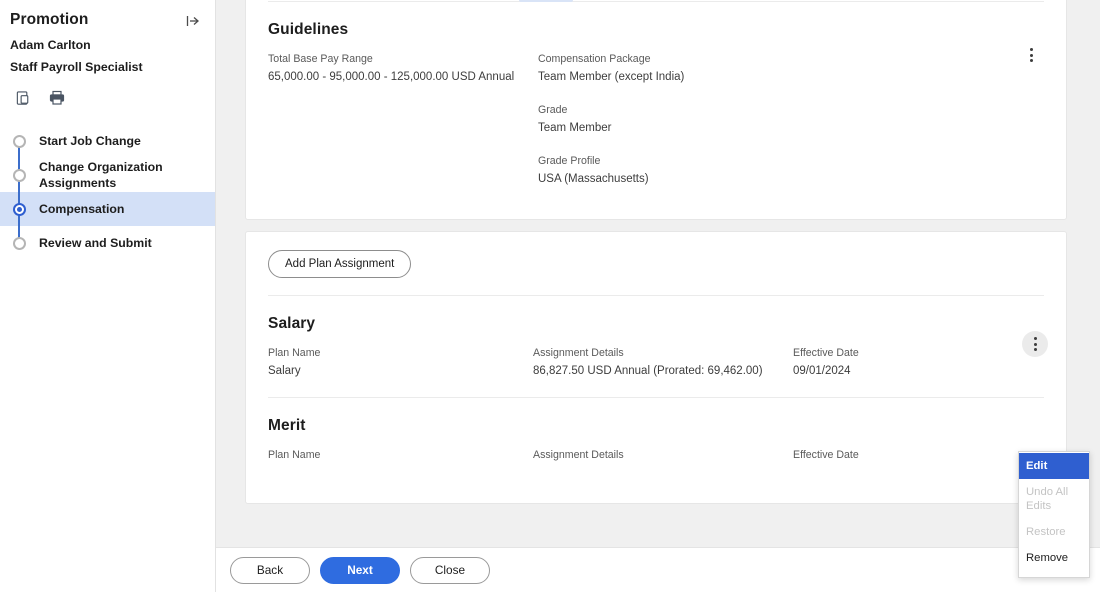 Image resolution: width=1100 pixels, height=592 pixels. What do you see at coordinates (593, 179) in the screenshot?
I see `field-value: USA (Massachusetts)` at bounding box center [593, 179].